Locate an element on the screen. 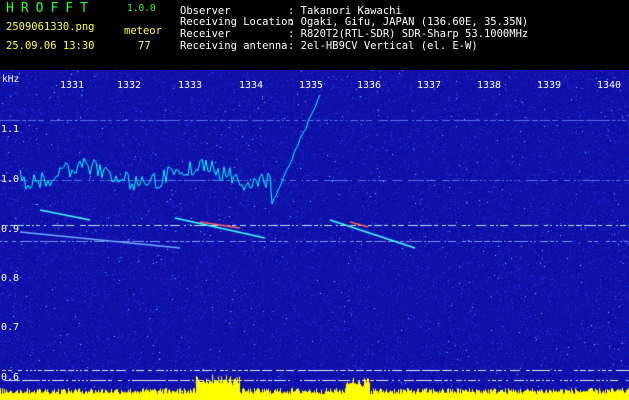 The image size is (629, 400). x-tick-label: 1333 is located at coordinates (190, 85).